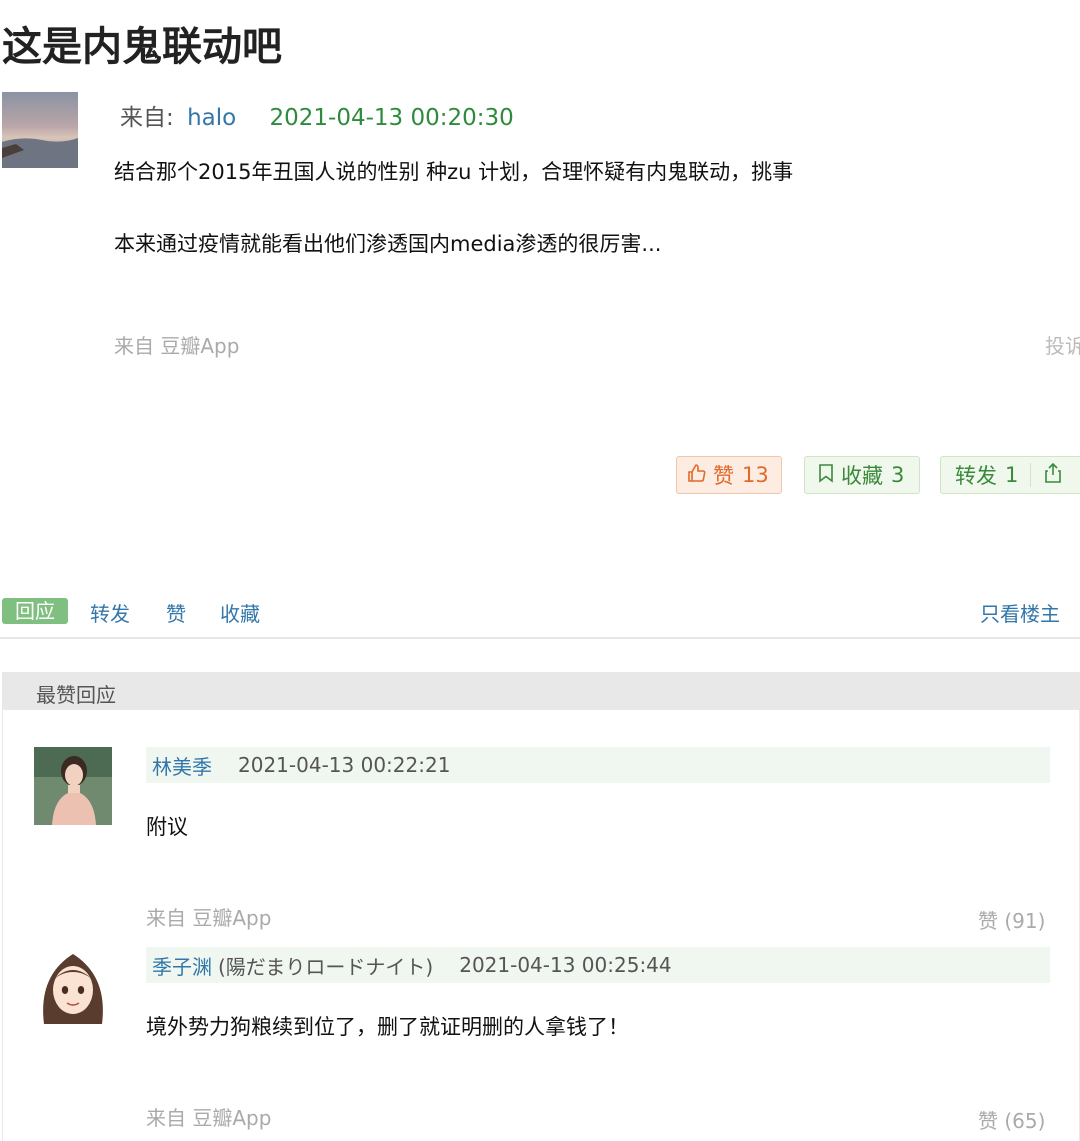 This screenshot has height=1141, width=1080. I want to click on post-meta: 来自: halo 2021-04-13 00:20:30, so click(317, 115).